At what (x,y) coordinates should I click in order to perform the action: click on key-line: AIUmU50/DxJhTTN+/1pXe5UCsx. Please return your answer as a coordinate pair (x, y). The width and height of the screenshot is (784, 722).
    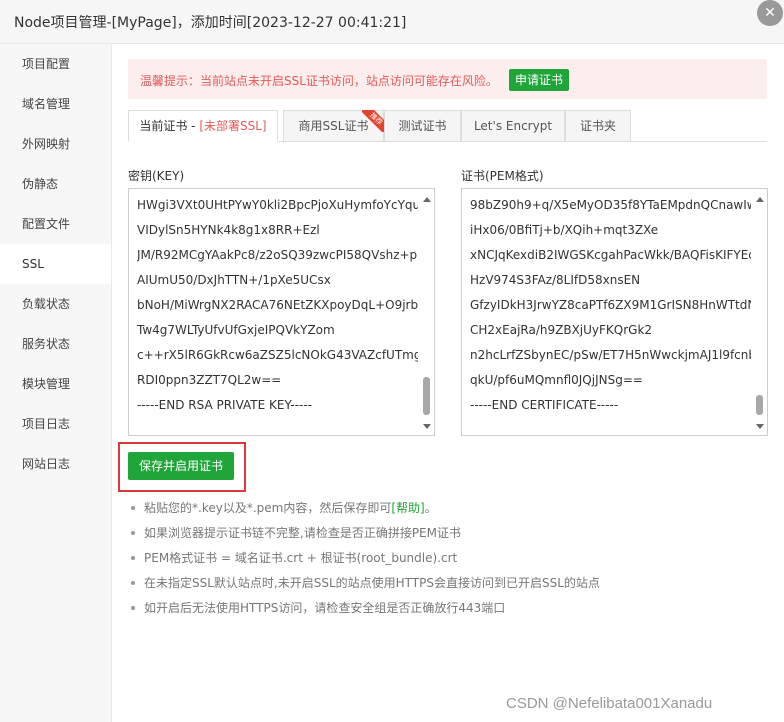
    Looking at the image, I should click on (234, 280).